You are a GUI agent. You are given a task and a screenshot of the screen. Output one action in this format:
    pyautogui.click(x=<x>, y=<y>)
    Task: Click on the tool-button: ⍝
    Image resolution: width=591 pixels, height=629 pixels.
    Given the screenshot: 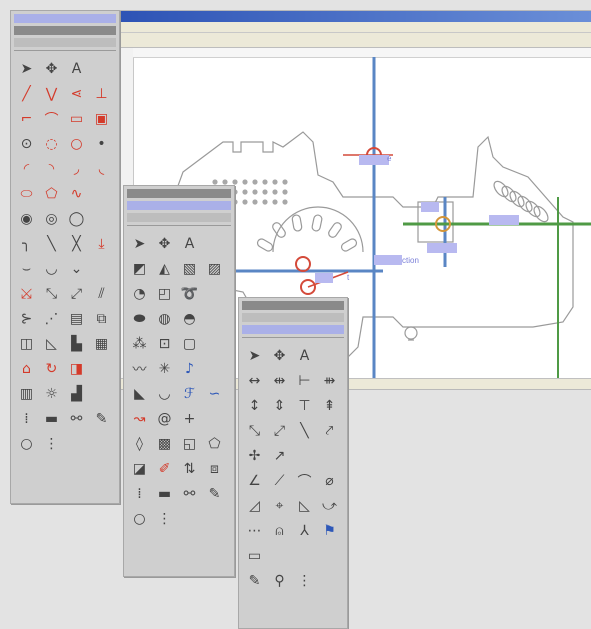 What is the action you would take?
    pyautogui.click(x=279, y=530)
    